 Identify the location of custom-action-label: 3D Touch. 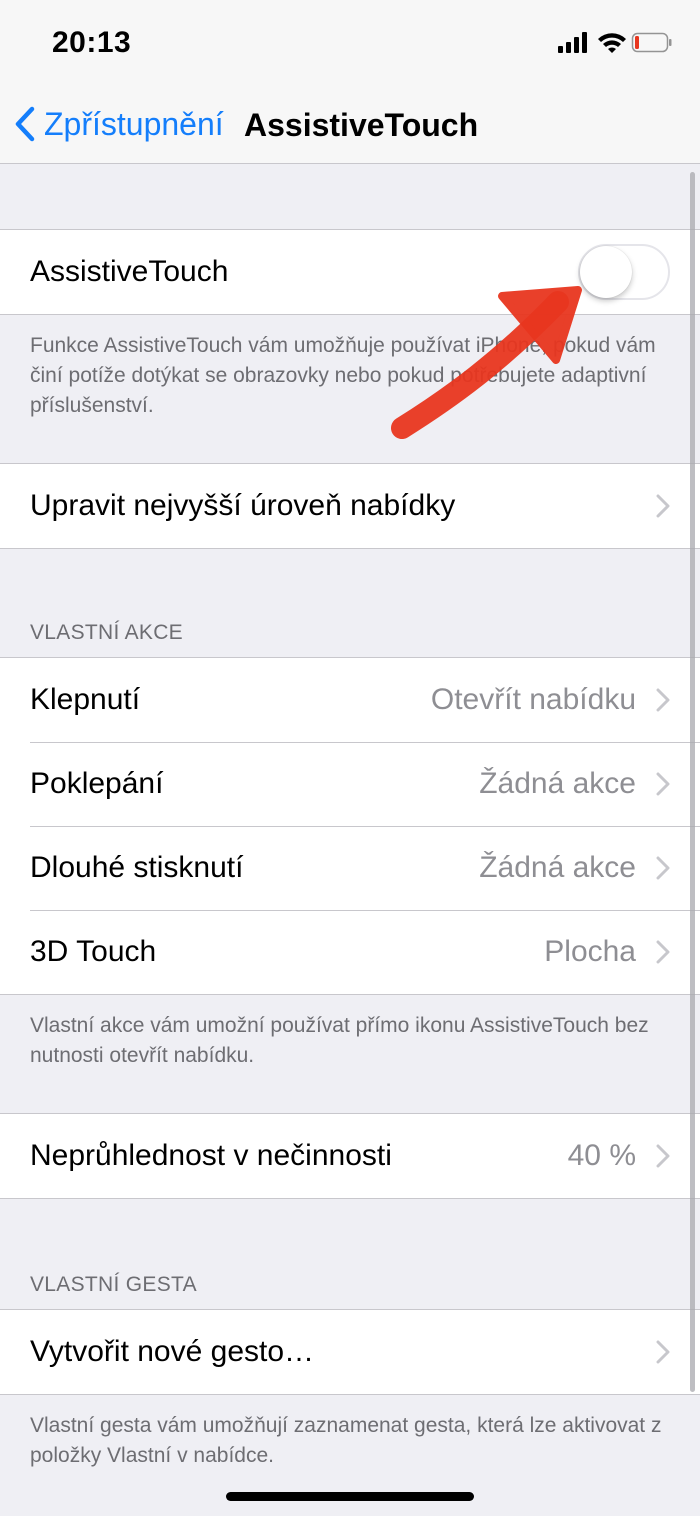
(93, 951).